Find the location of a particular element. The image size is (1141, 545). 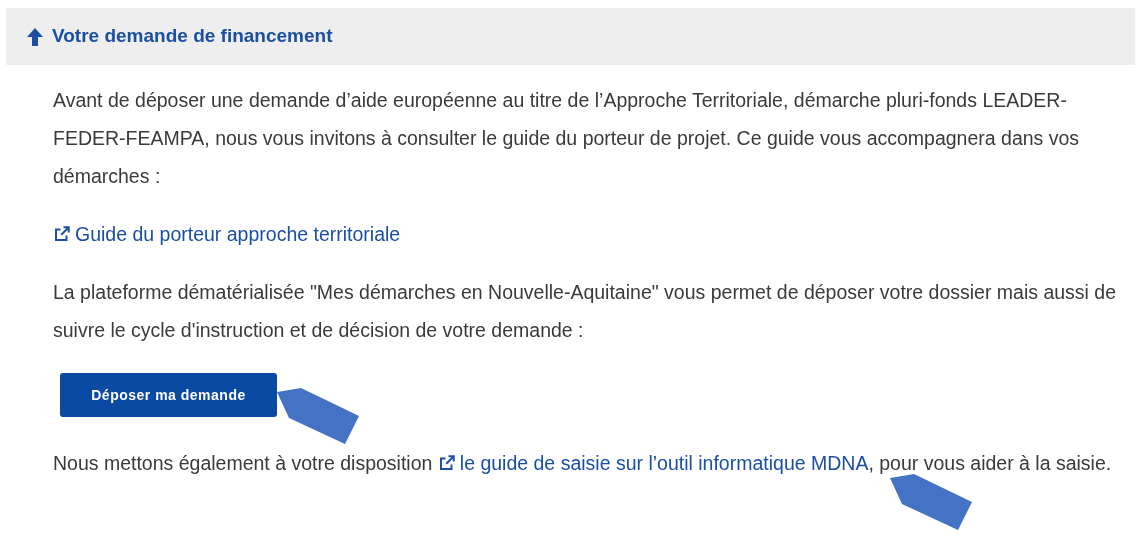

section-header: Votre demande de financement is located at coordinates (570, 36).